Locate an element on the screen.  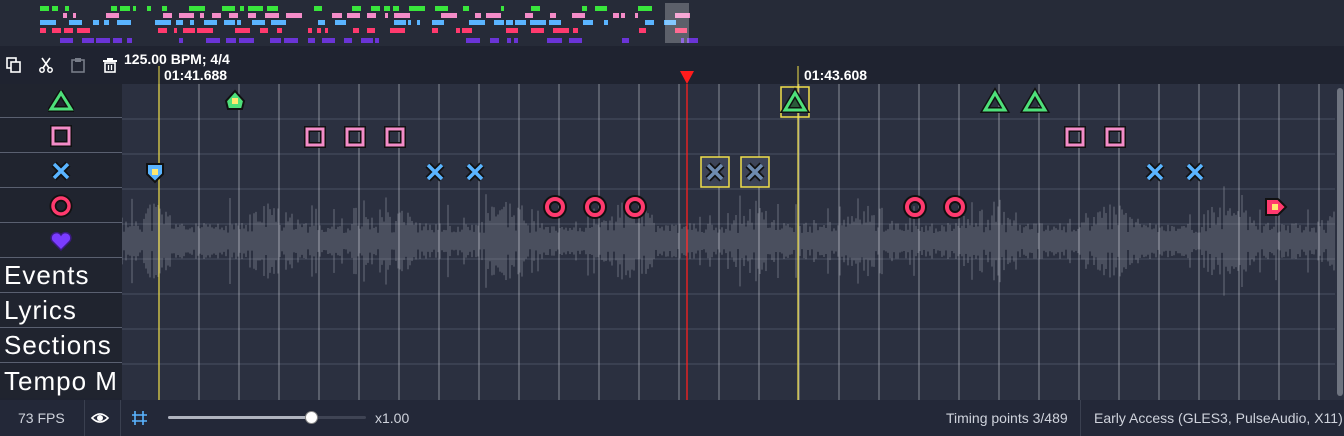
minimap-viewport is located at coordinates (677, 23).